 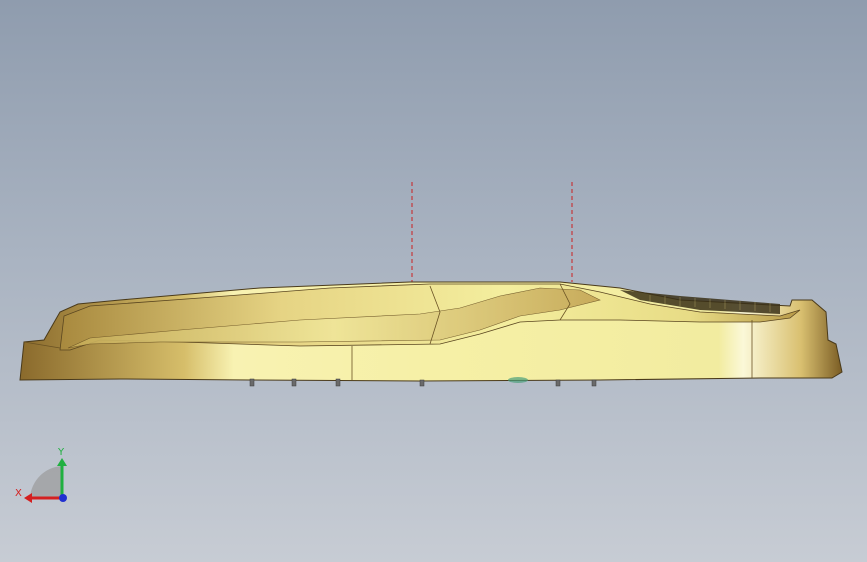 What do you see at coordinates (18, 493) in the screenshot?
I see `x-axis-label: X` at bounding box center [18, 493].